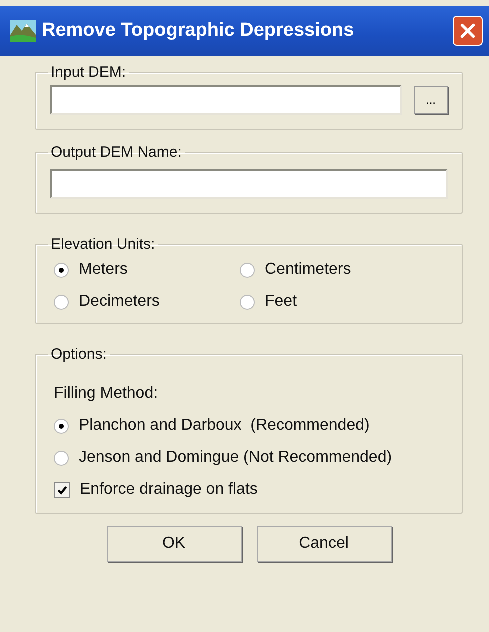 The height and width of the screenshot is (632, 489). I want to click on radio-option: Feet, so click(344, 302).